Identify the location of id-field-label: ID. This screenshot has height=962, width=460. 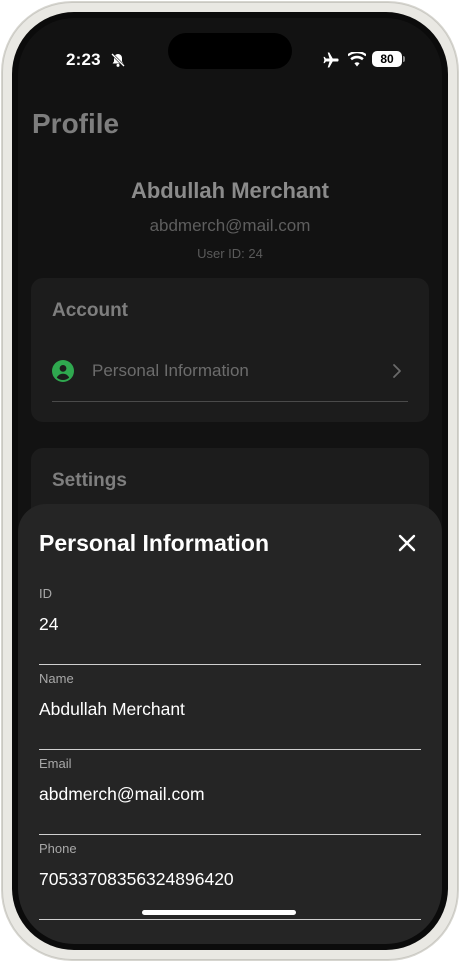
(45, 593).